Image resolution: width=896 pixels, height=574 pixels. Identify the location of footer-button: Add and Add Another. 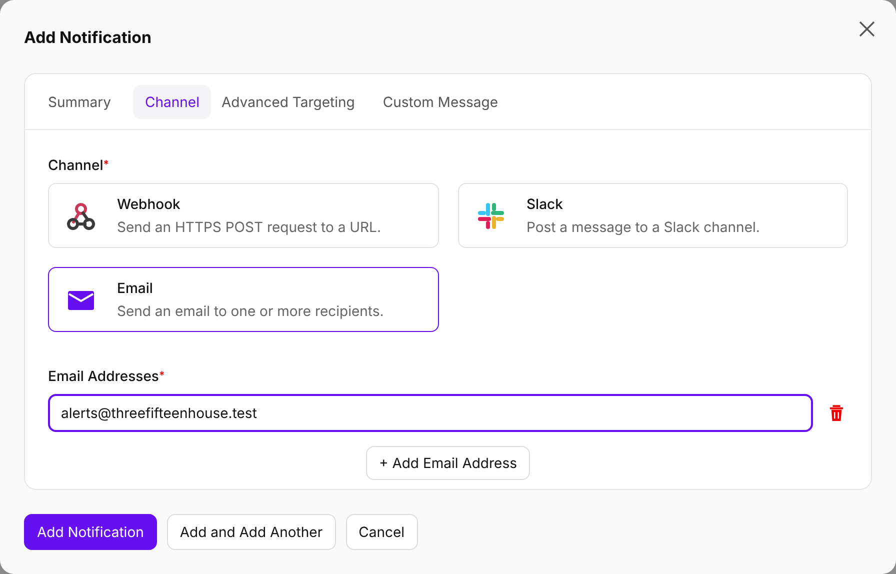
(251, 532).